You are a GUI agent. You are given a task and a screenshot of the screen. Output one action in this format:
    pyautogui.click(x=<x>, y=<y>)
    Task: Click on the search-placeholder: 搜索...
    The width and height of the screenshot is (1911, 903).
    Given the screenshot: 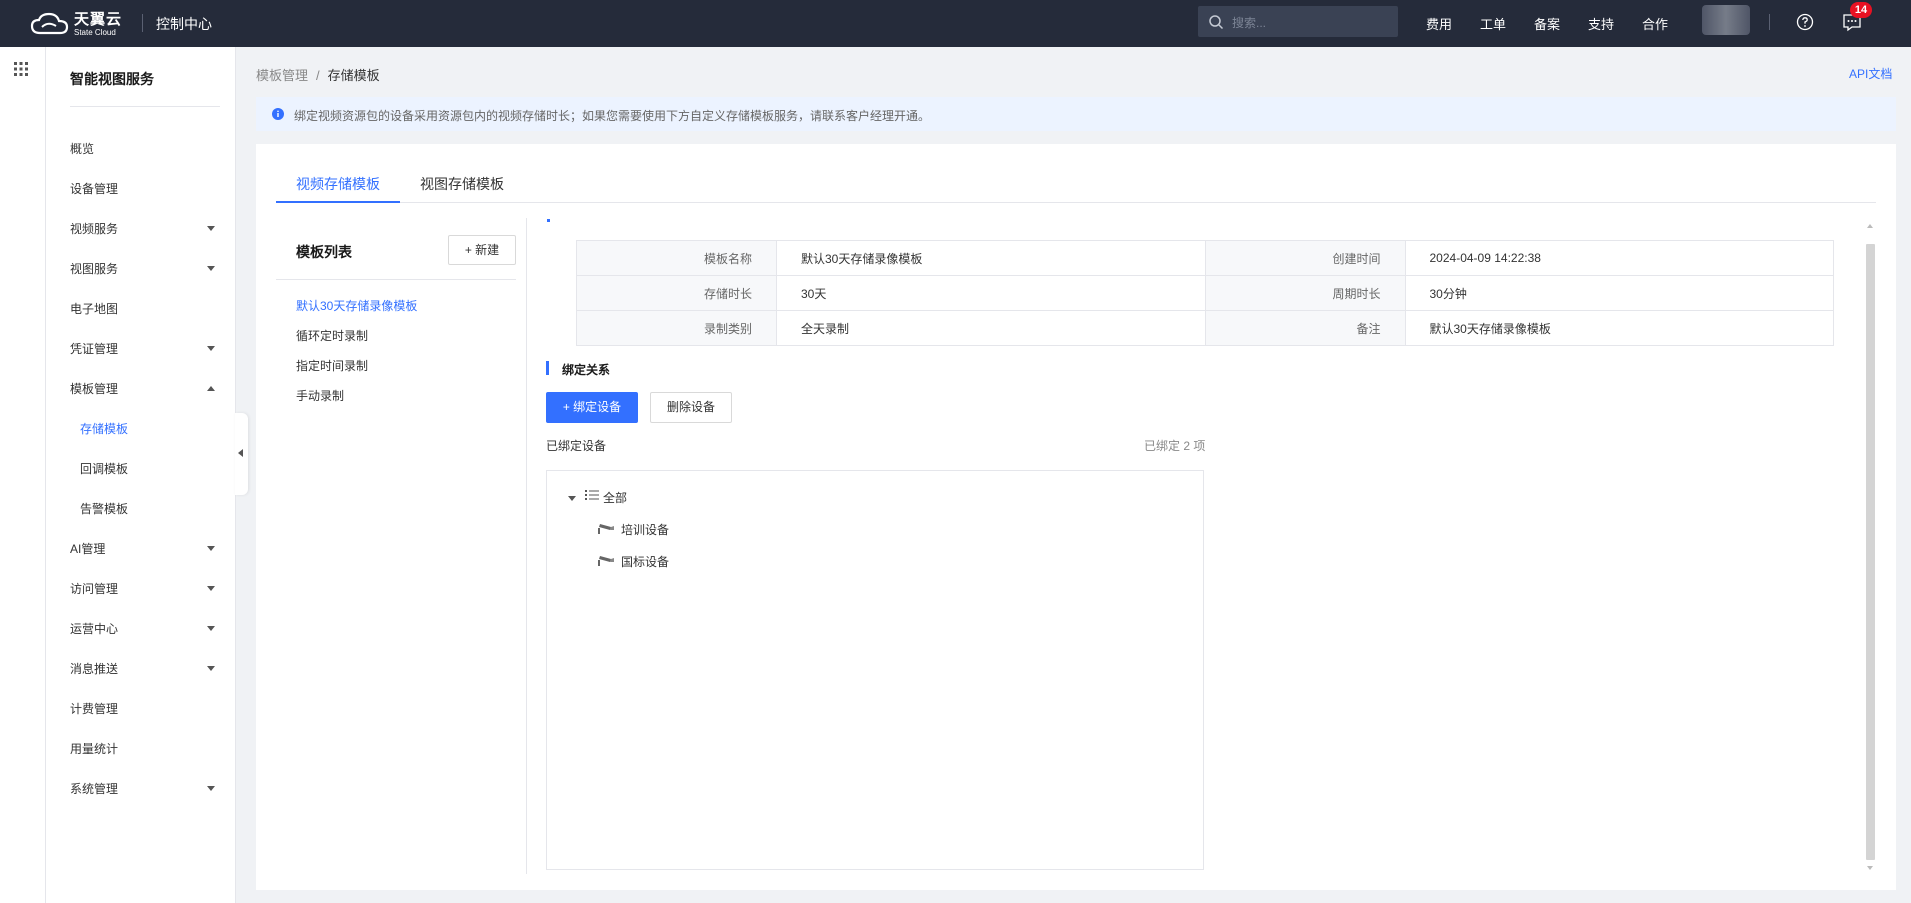 What is the action you would take?
    pyautogui.click(x=1249, y=23)
    